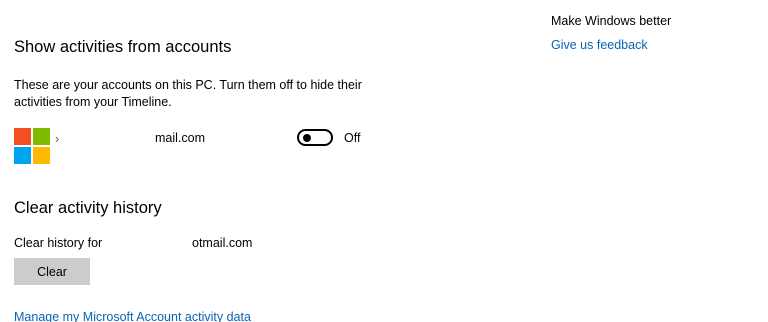 Image resolution: width=768 pixels, height=322 pixels. What do you see at coordinates (611, 21) in the screenshot?
I see `side-panel-heading: Make Windows better` at bounding box center [611, 21].